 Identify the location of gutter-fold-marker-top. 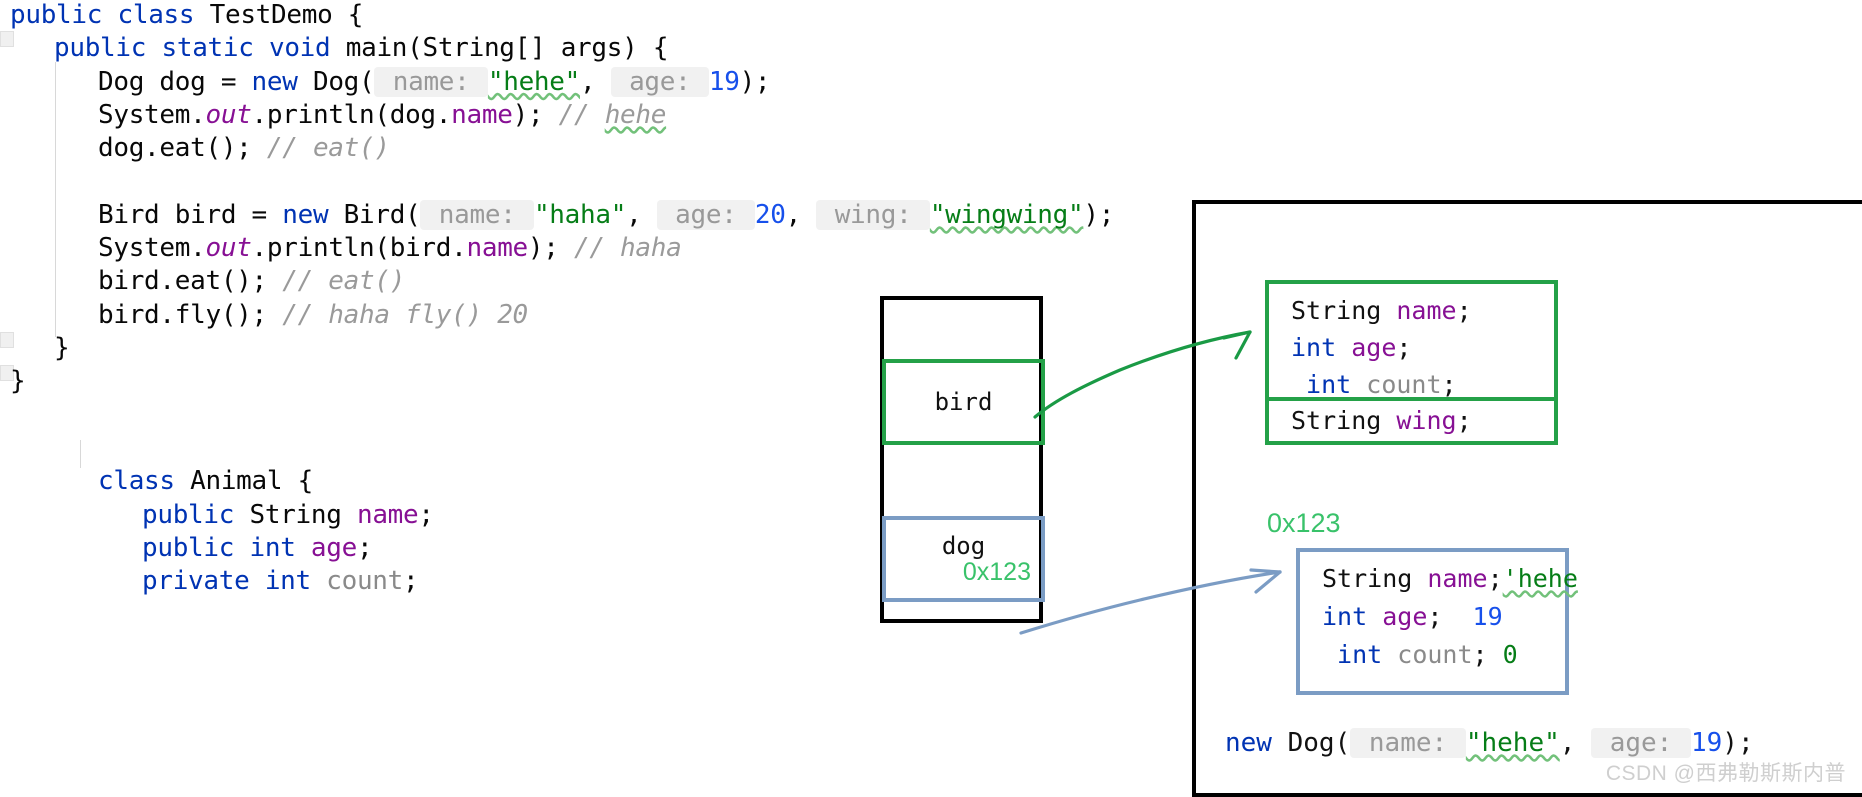
(7, 39).